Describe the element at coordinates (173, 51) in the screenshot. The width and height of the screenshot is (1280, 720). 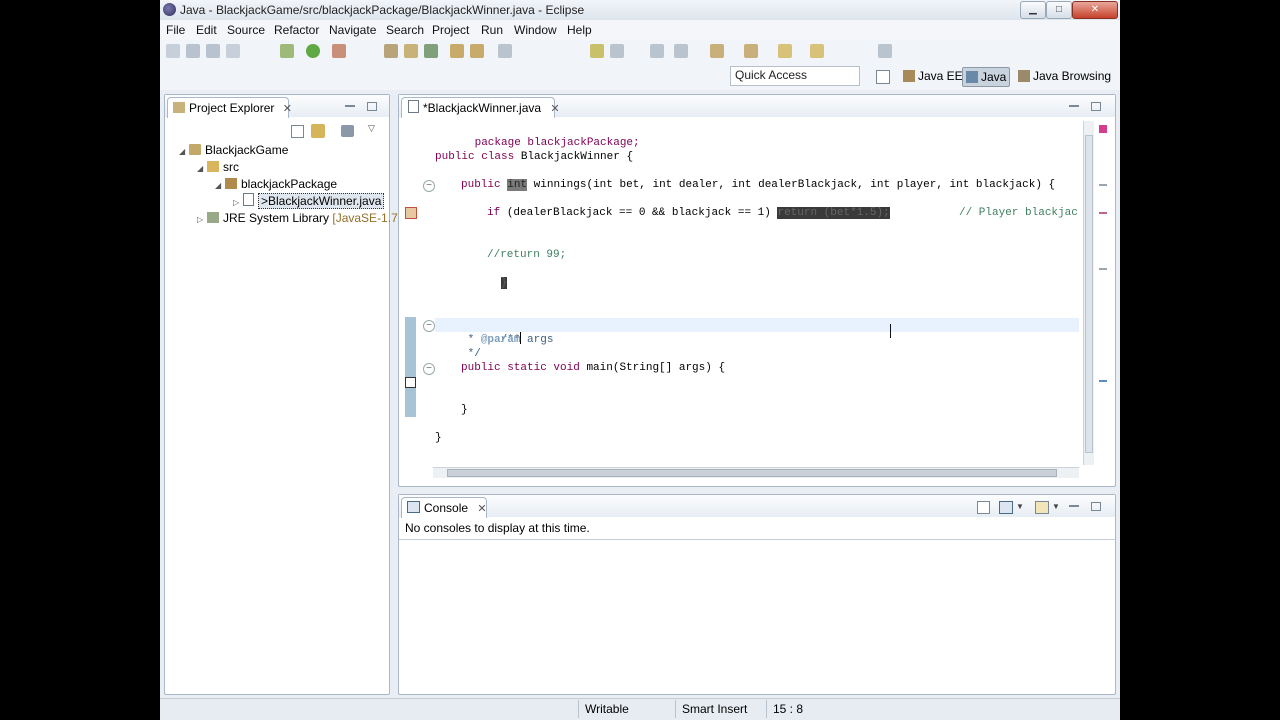
I see `new-icon` at that location.